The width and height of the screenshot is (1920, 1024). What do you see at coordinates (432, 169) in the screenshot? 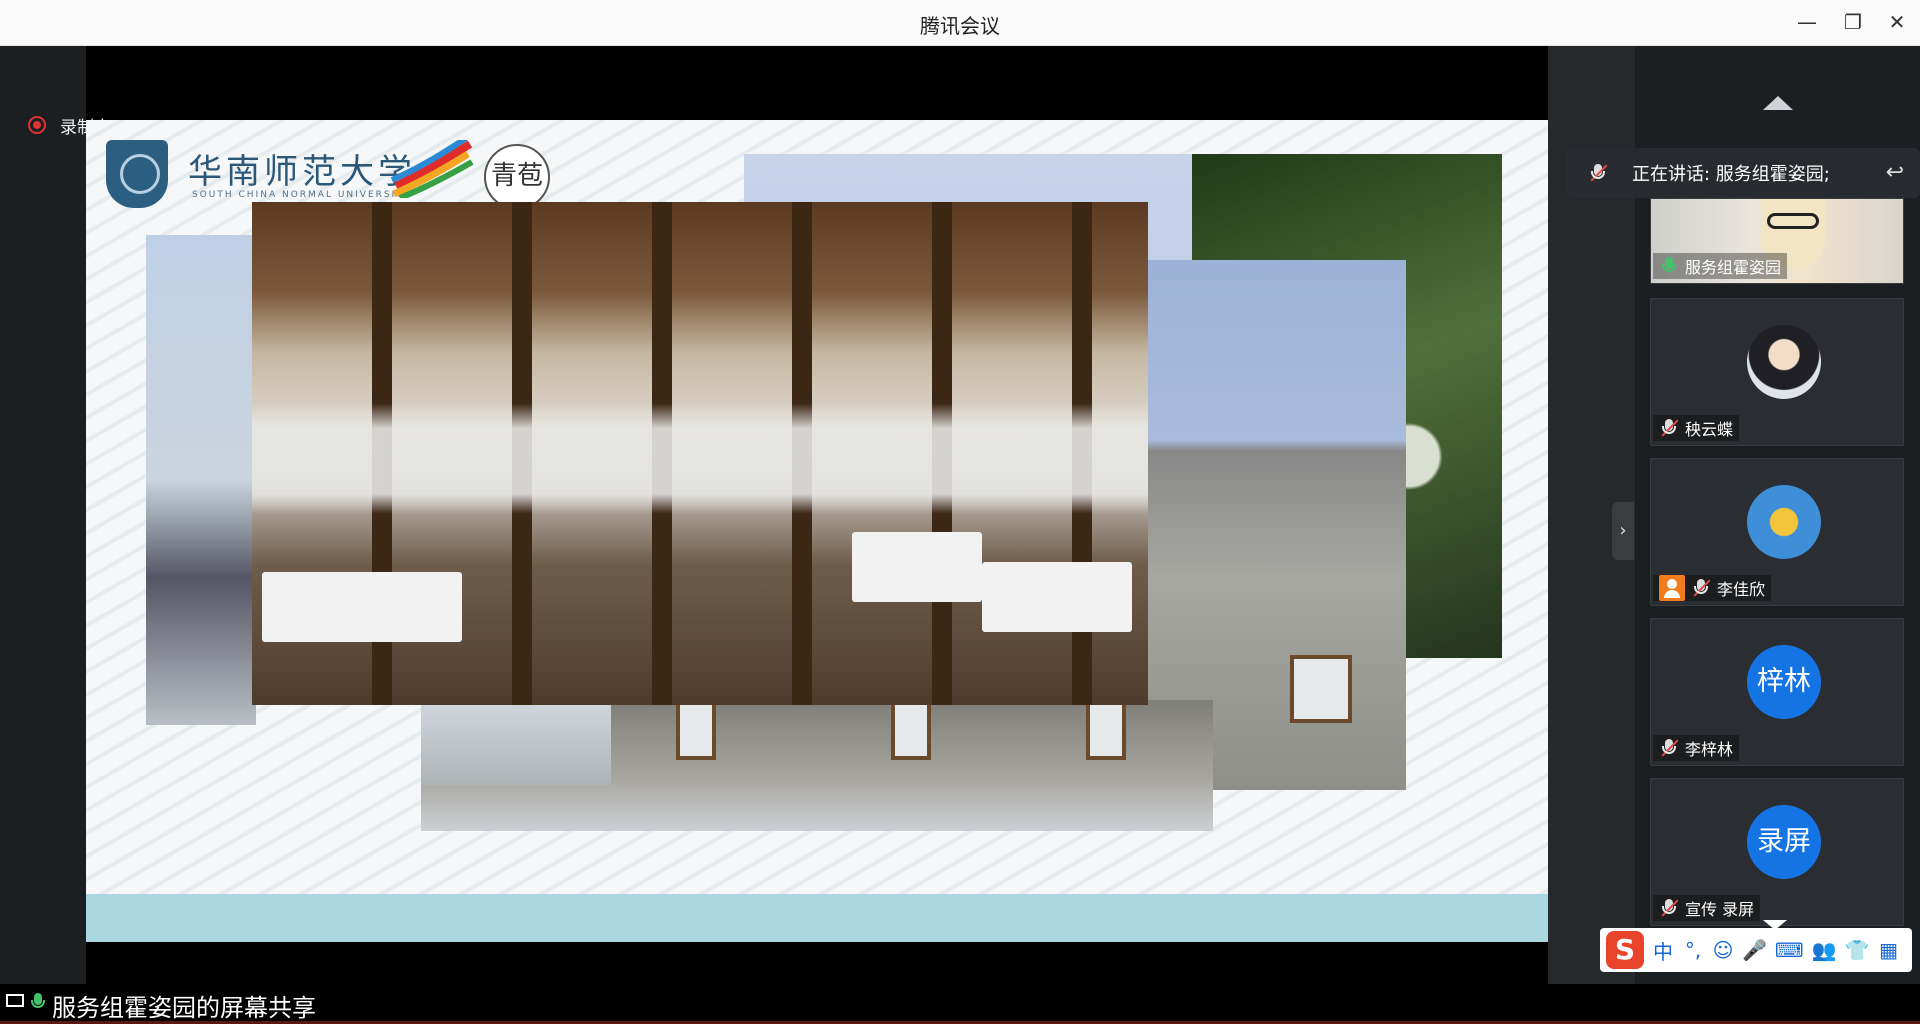
I see `stripes-logo` at bounding box center [432, 169].